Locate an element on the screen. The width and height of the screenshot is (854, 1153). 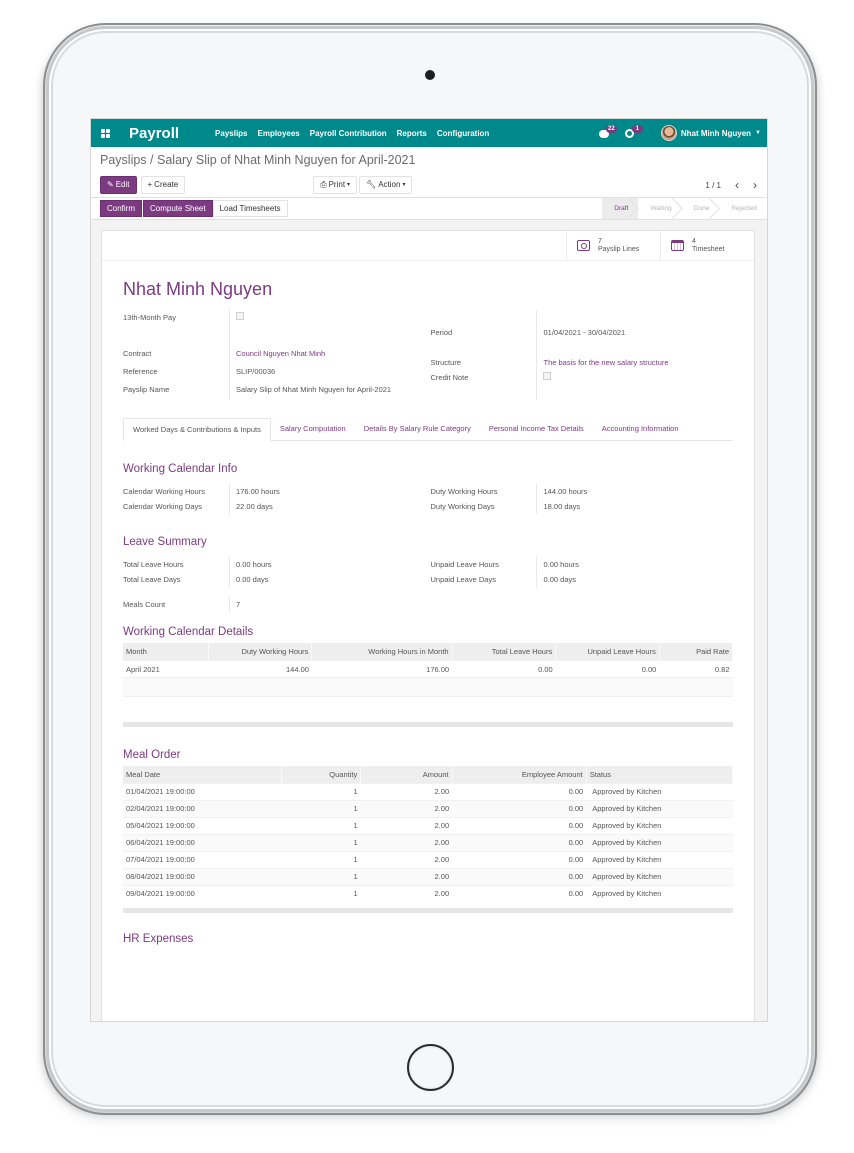
payslip-lines-button: 7 Payslip Lines is located at coordinates (613, 245).